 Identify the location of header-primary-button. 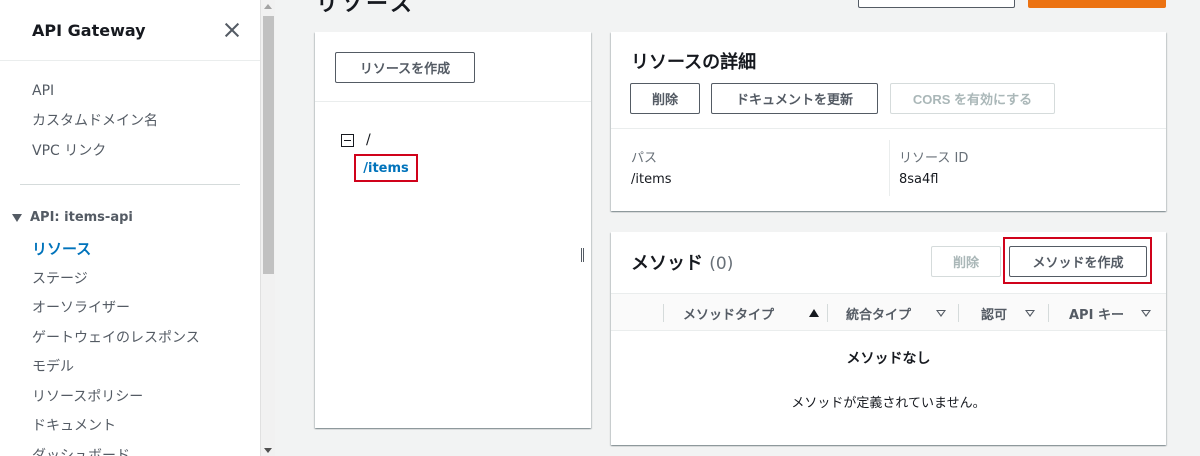
(1097, 4).